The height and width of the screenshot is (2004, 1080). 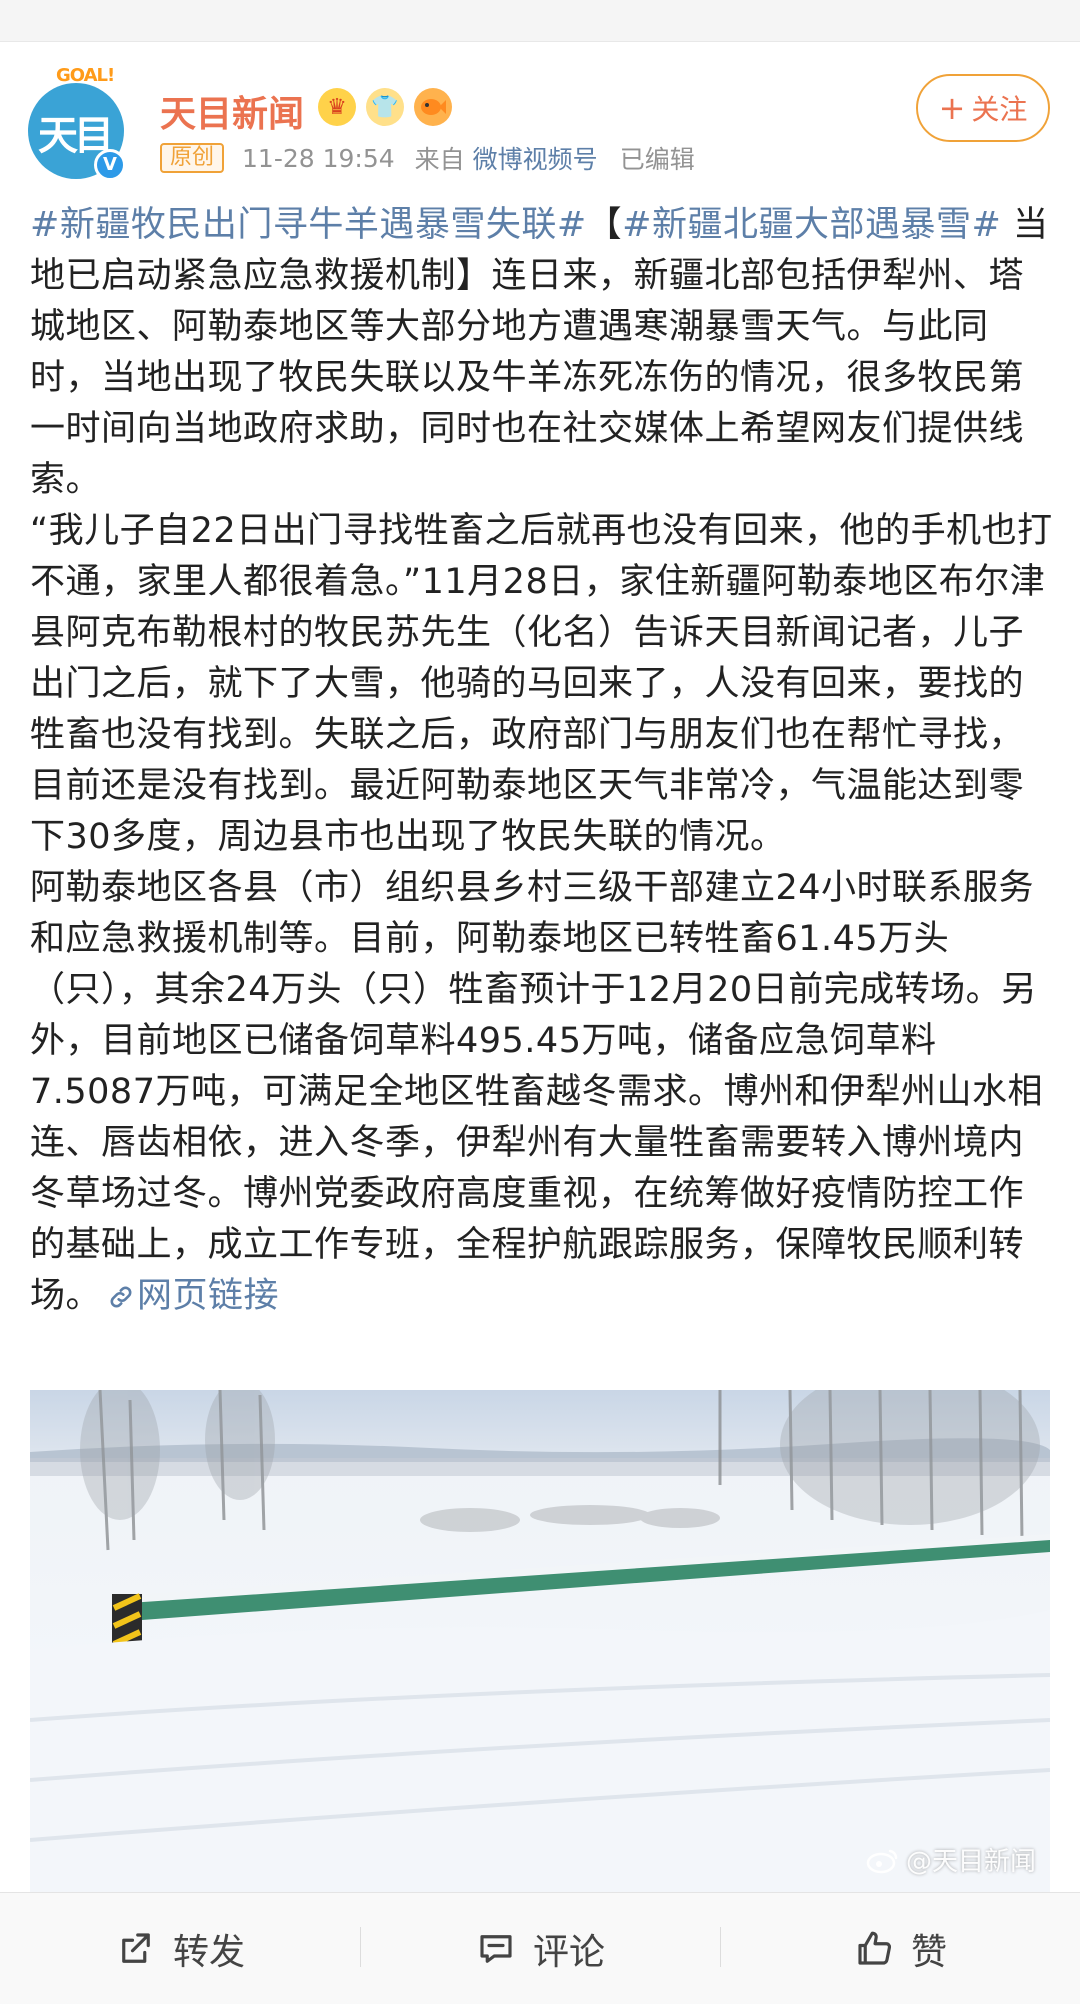 I want to click on post-time: 11-28 19:54, so click(x=318, y=158).